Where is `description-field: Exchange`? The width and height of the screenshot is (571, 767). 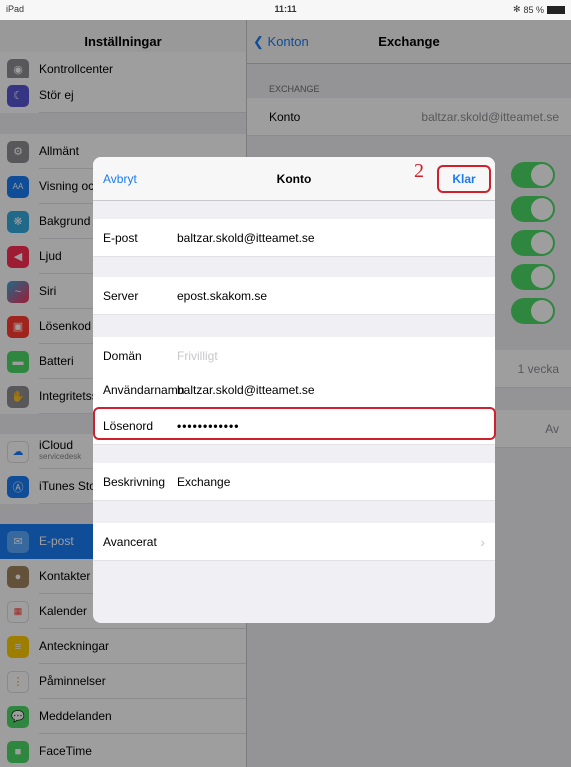
description-field: Exchange is located at coordinates (203, 482).